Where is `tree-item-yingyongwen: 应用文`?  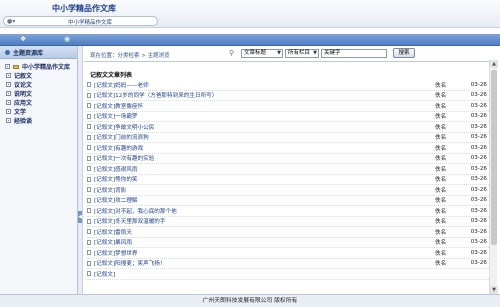 tree-item-yingyongwen: 应用文 is located at coordinates (38, 102).